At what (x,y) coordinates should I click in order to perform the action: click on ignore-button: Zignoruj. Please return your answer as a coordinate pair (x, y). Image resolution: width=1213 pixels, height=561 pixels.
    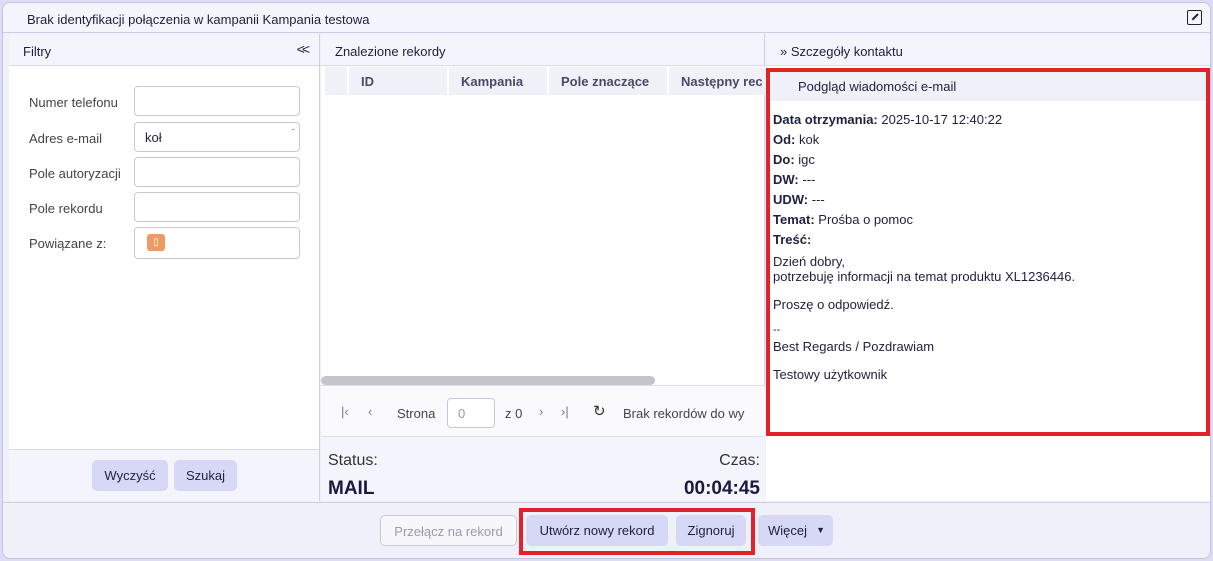
    Looking at the image, I should click on (711, 530).